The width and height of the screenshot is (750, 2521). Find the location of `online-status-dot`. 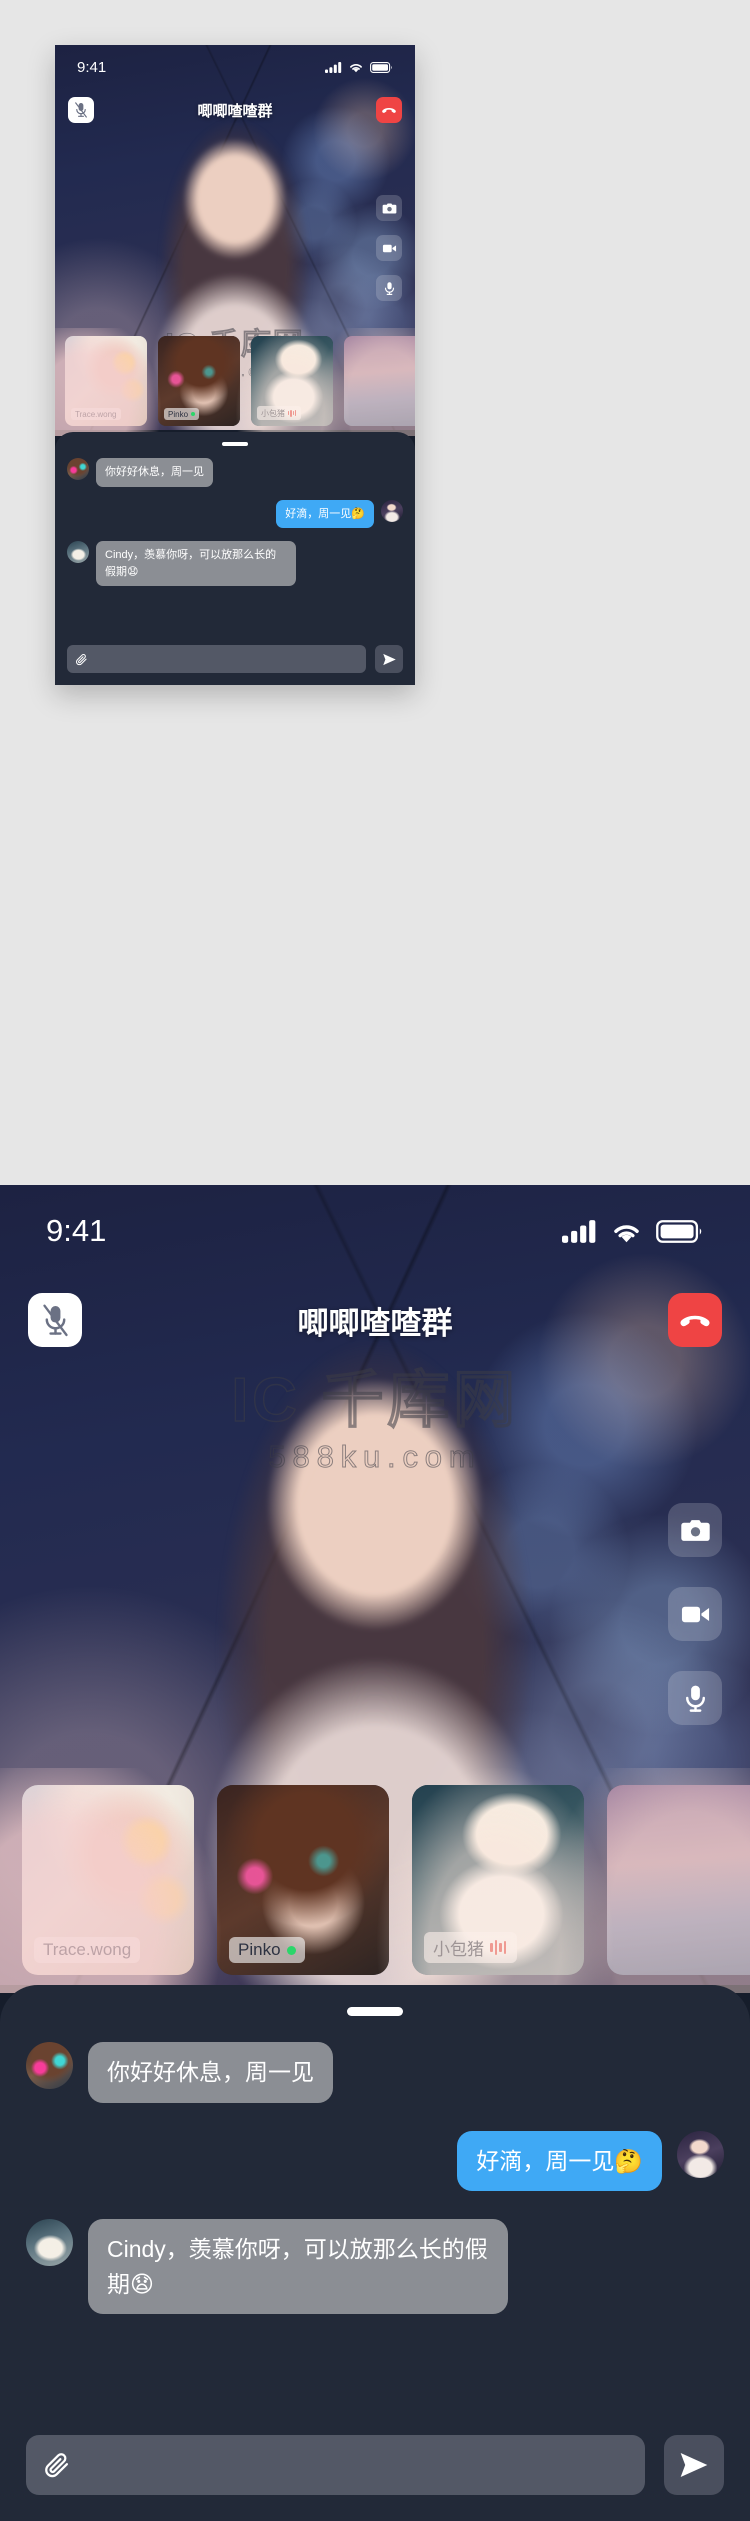

online-status-dot is located at coordinates (291, 1950).